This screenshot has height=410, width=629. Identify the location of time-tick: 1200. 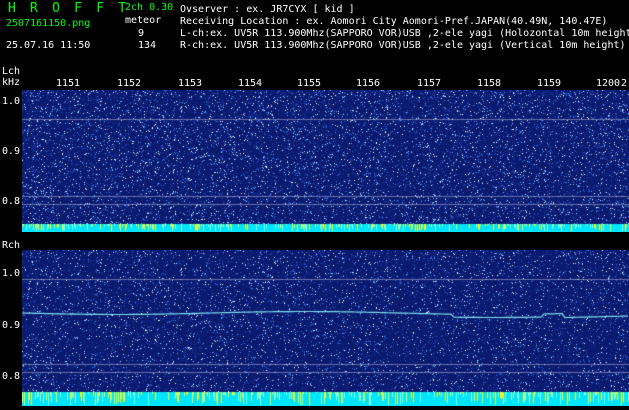
(608, 83).